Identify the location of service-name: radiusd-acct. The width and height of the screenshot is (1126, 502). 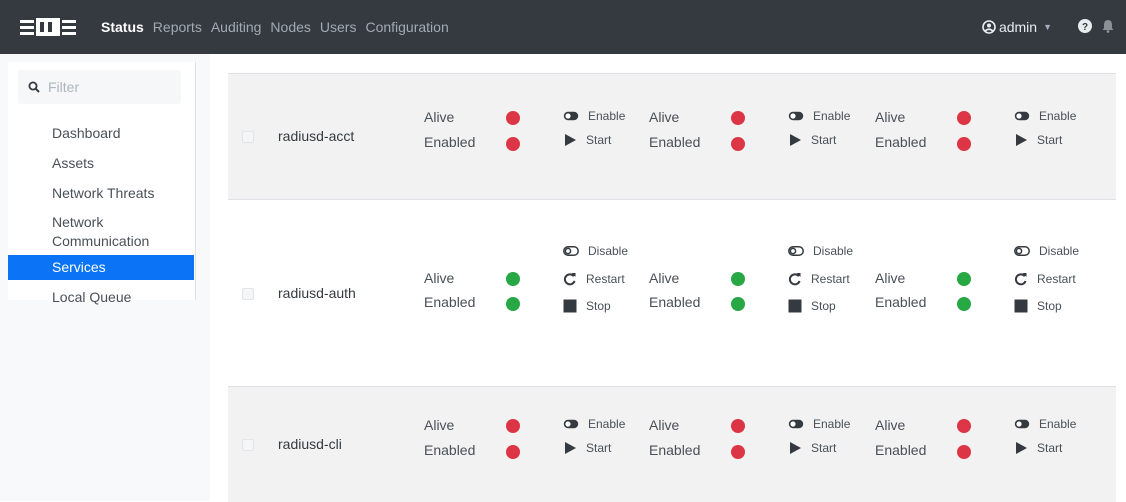
(316, 136).